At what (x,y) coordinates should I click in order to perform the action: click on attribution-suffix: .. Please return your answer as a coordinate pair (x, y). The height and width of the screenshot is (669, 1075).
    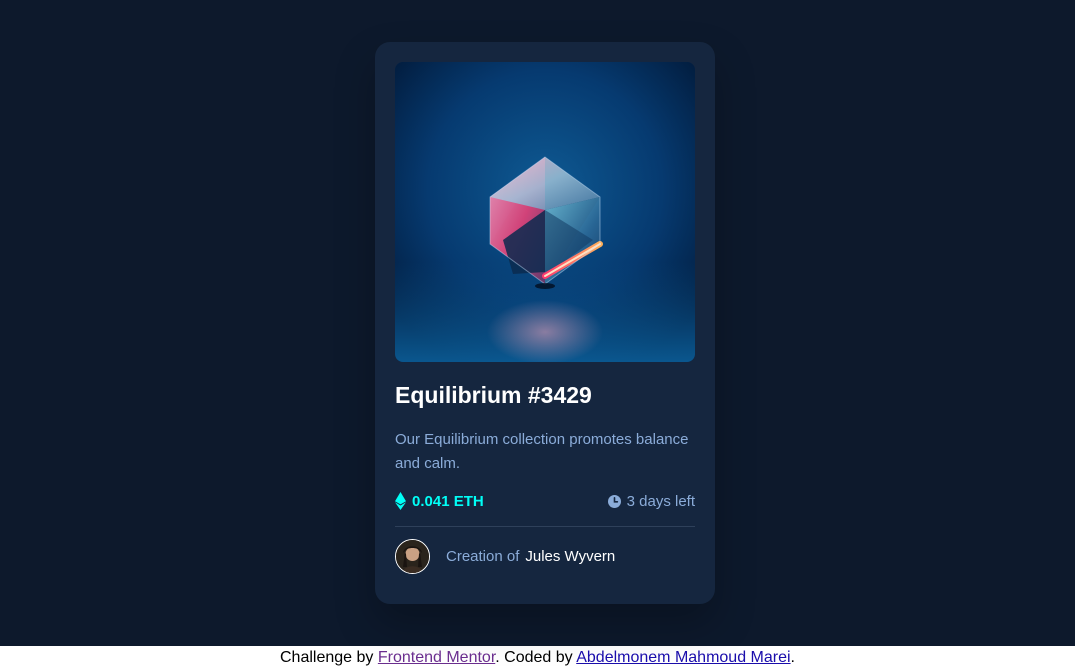
    Looking at the image, I should click on (792, 657).